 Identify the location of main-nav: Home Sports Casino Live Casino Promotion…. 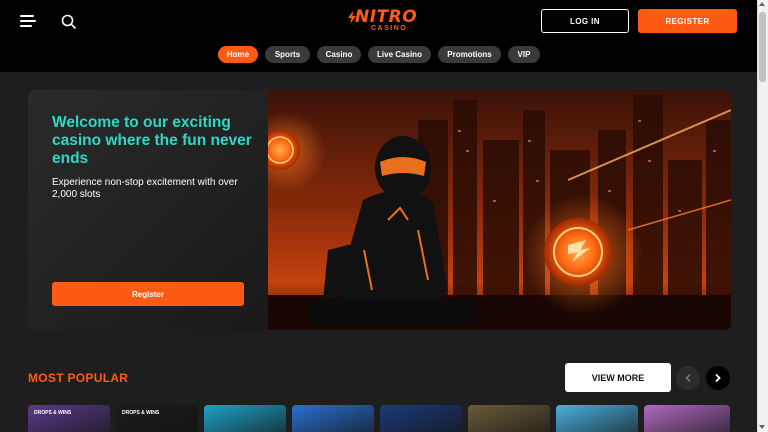
(378, 55).